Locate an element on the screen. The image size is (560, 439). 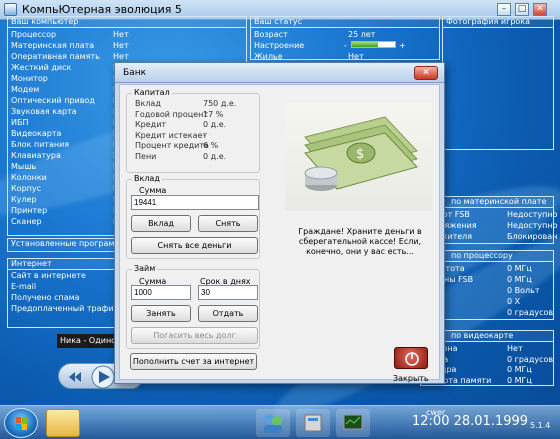
minimize-button: – is located at coordinates (504, 9).